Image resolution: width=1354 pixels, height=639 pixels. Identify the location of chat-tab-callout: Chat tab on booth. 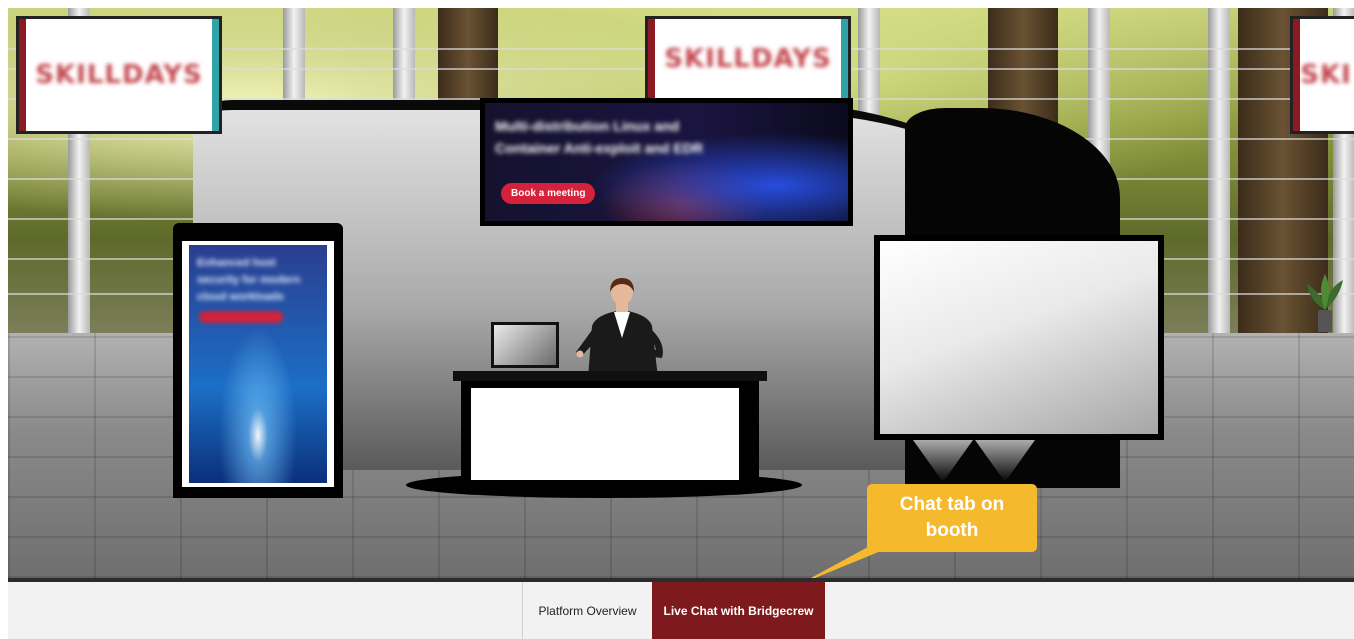
(952, 518).